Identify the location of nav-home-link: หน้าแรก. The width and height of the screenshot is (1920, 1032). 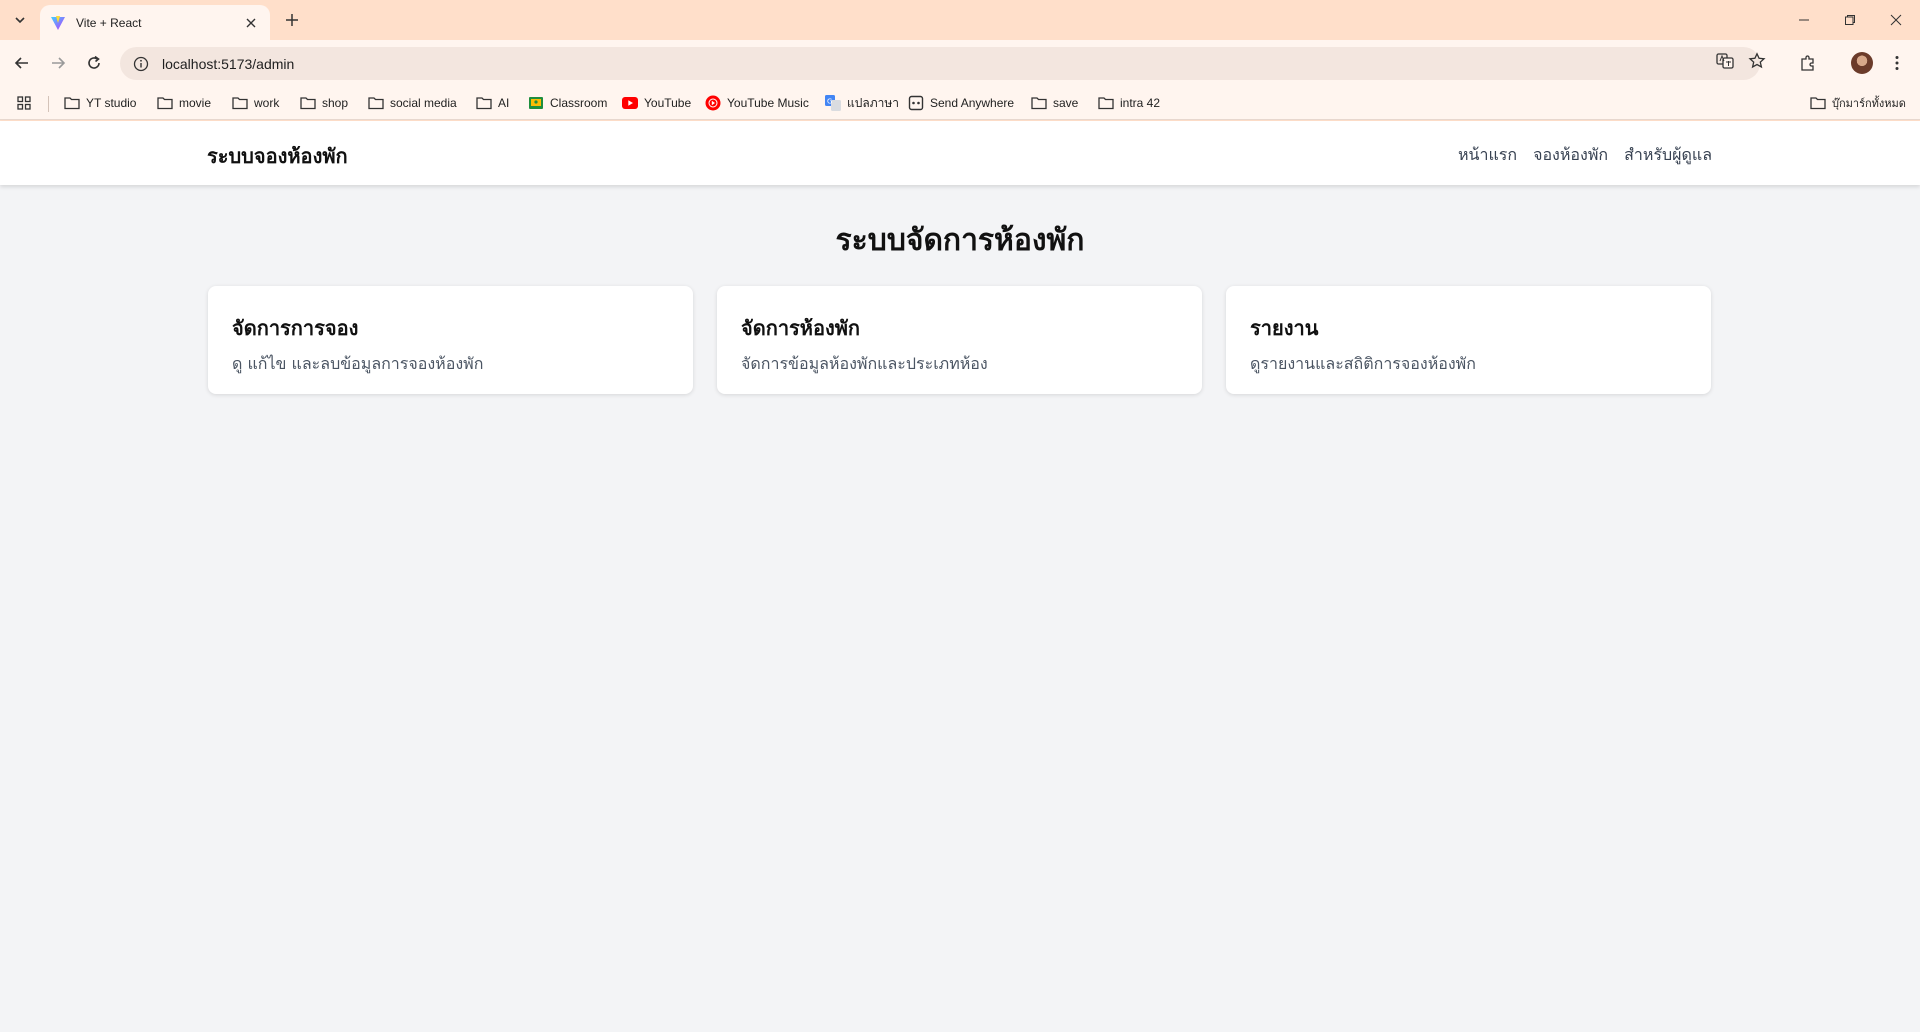
(1487, 155).